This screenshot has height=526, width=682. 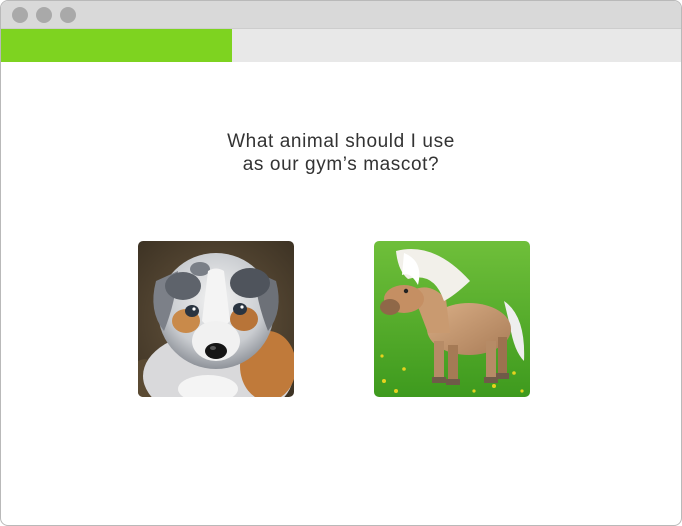 What do you see at coordinates (20, 15) in the screenshot?
I see `close-window-button` at bounding box center [20, 15].